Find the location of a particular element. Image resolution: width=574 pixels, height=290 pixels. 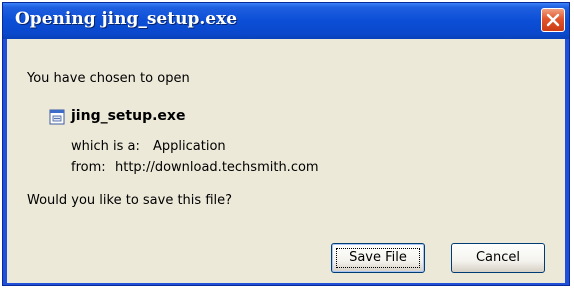

file-source-url: http://download.techsmith.com is located at coordinates (217, 167).